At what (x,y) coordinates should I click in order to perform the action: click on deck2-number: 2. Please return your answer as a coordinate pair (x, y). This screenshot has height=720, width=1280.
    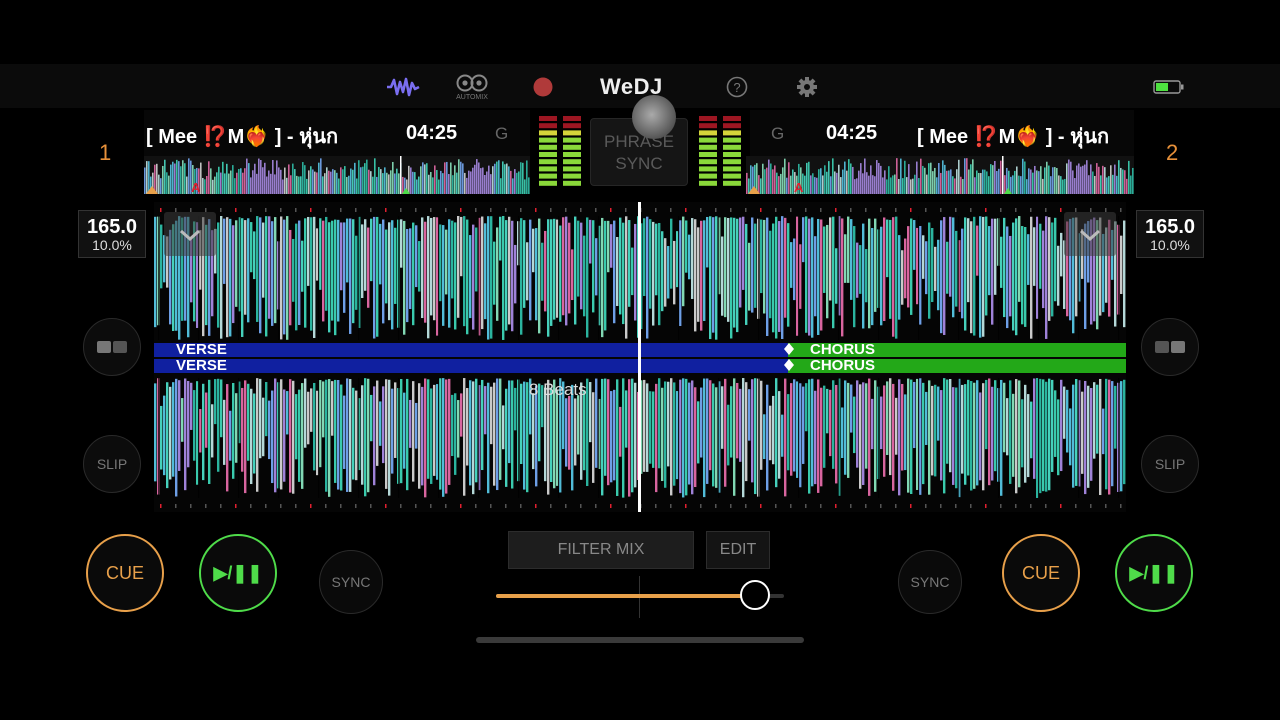
    Looking at the image, I should click on (1172, 152).